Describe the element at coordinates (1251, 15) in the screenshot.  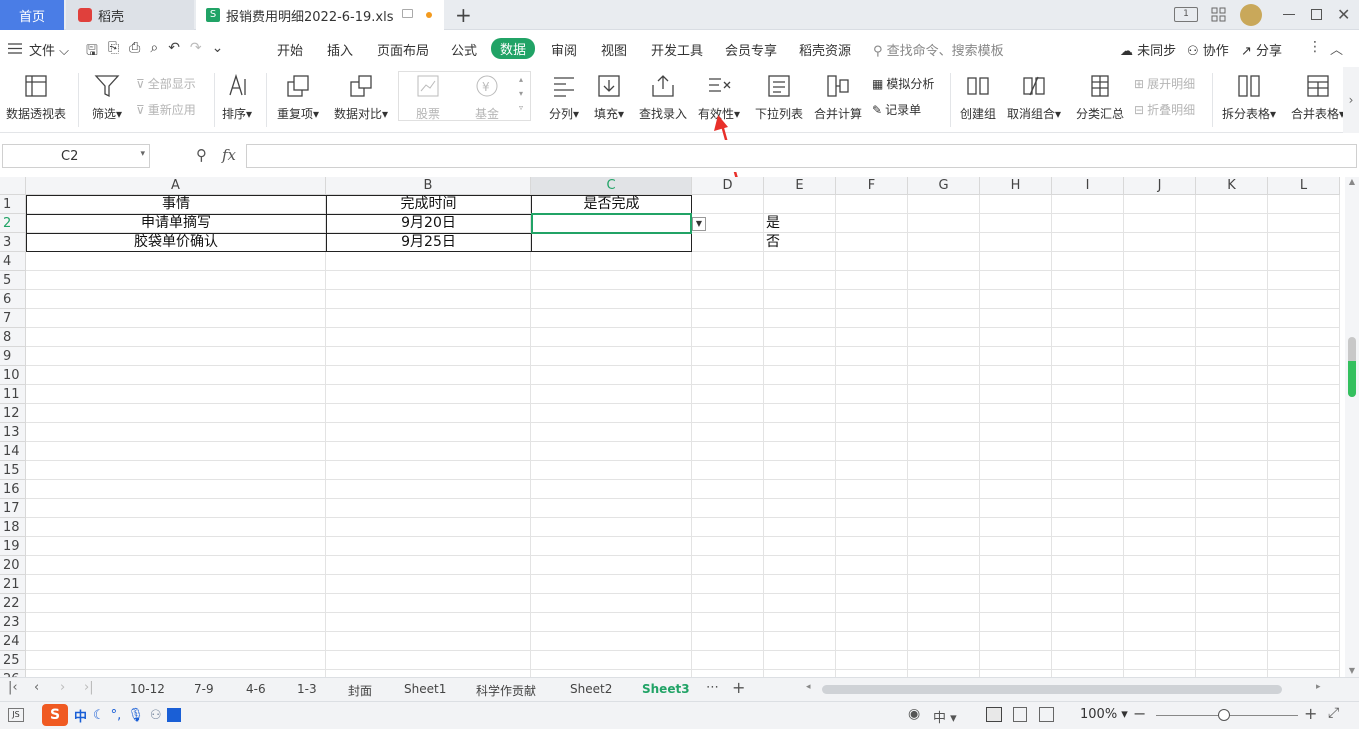
I see `user-avatar` at that location.